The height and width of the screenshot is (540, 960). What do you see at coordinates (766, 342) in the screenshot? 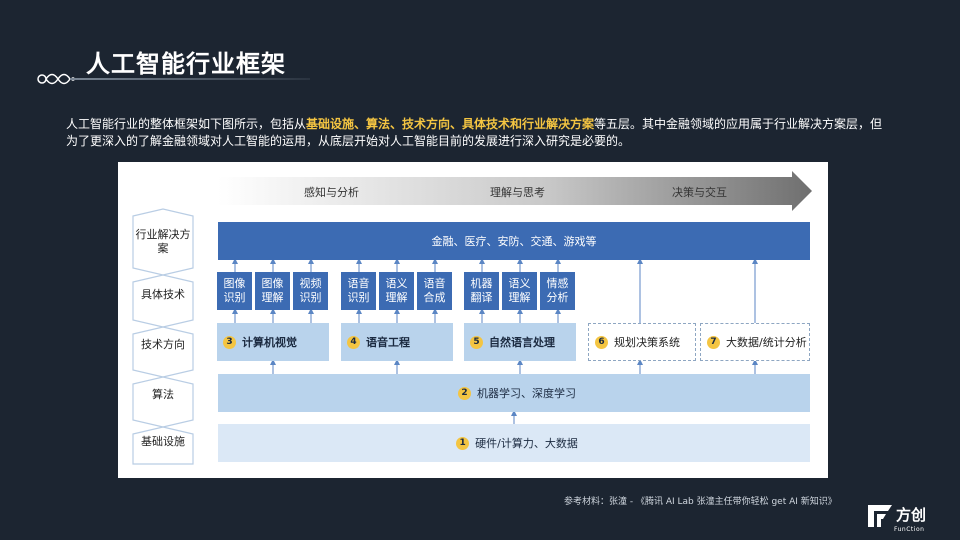
I see `tech-label: 大数据/统计分析` at bounding box center [766, 342].